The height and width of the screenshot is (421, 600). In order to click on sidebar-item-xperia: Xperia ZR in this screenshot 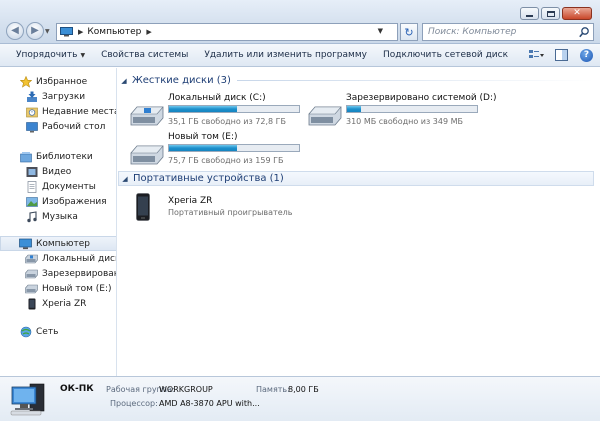, I will do `click(55, 303)`.